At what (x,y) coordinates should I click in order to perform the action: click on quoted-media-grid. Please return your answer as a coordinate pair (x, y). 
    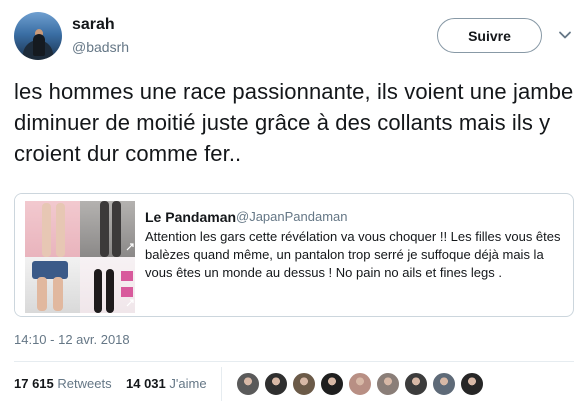
    Looking at the image, I should click on (75, 255).